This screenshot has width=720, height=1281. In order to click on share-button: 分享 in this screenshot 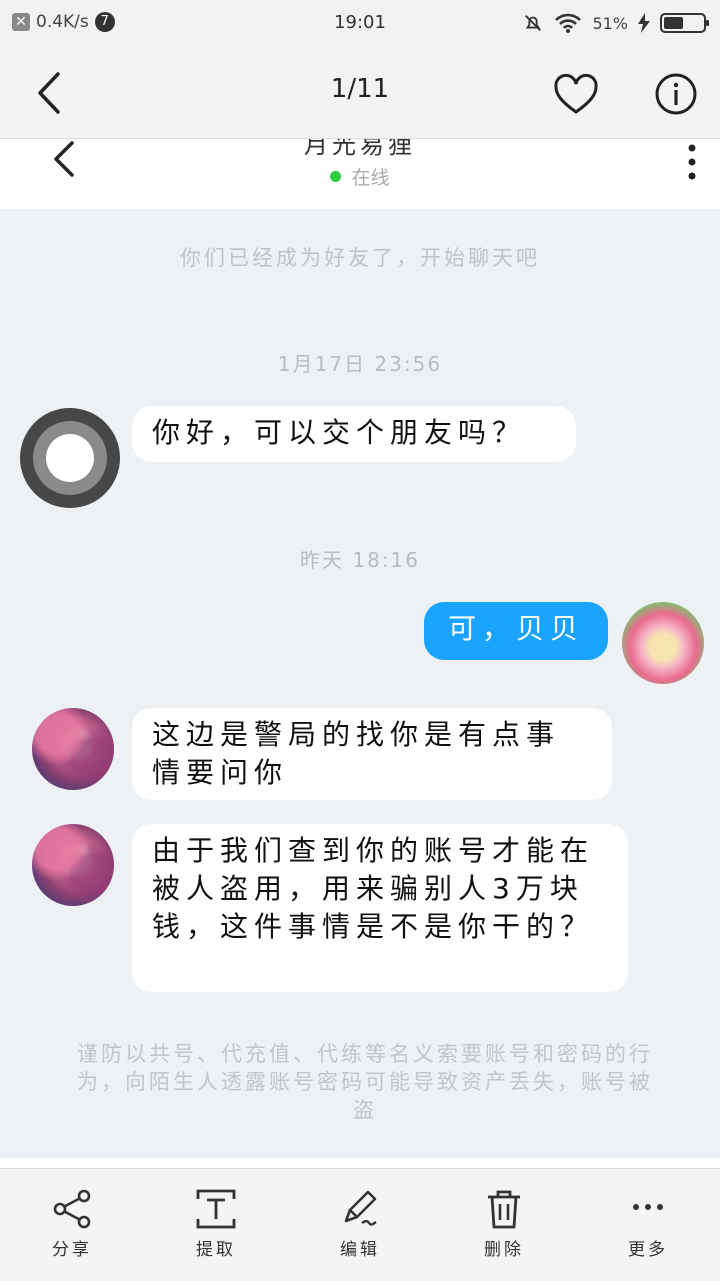, I will do `click(72, 1225)`.